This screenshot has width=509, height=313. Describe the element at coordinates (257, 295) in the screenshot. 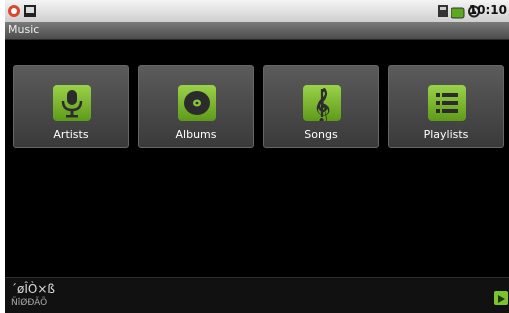

I see `now-playing-bar: ´øÎÒ×ß ÑîØÐÃÕ` at that location.